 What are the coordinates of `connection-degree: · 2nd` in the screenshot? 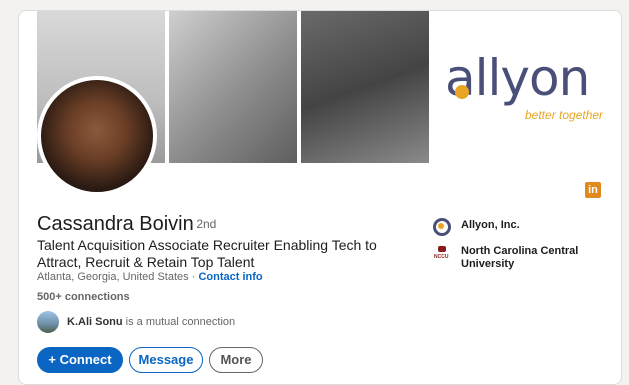 It's located at (203, 224).